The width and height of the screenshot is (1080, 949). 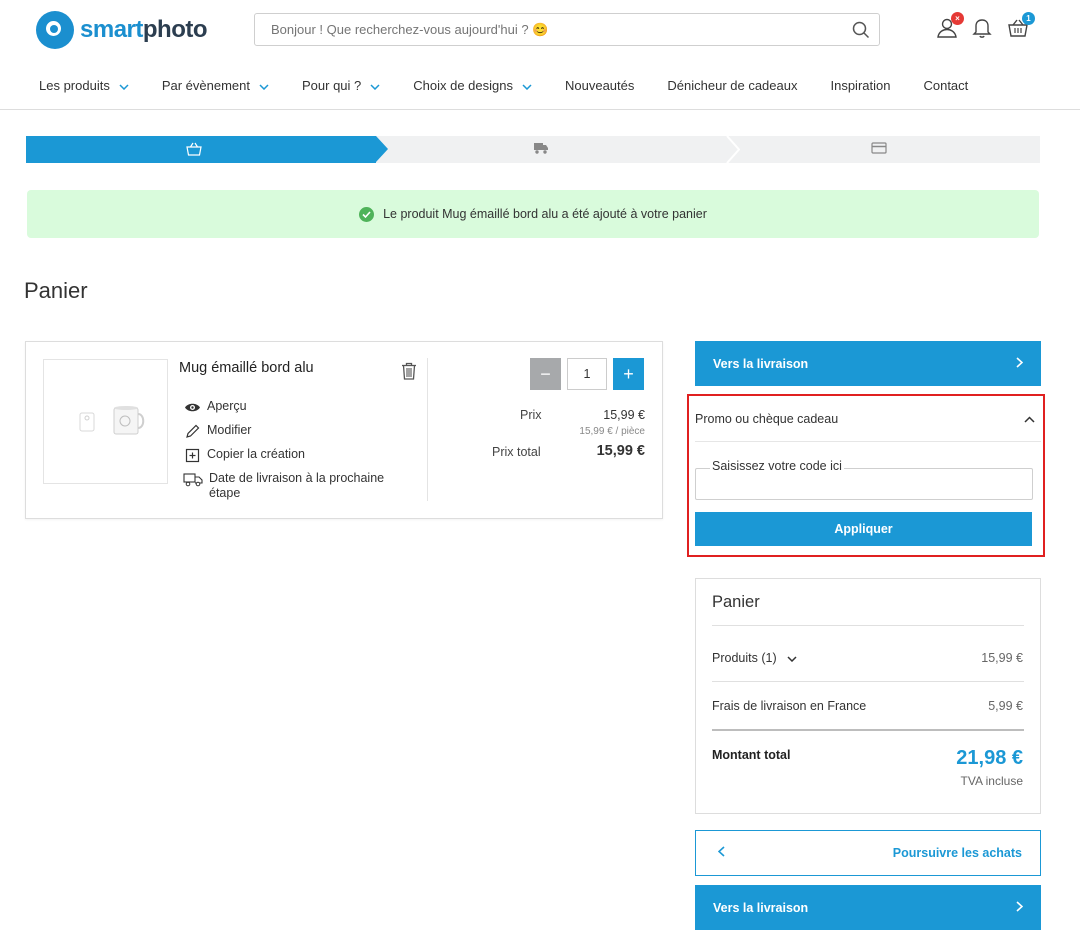 What do you see at coordinates (192, 455) in the screenshot?
I see `copy-icon` at bounding box center [192, 455].